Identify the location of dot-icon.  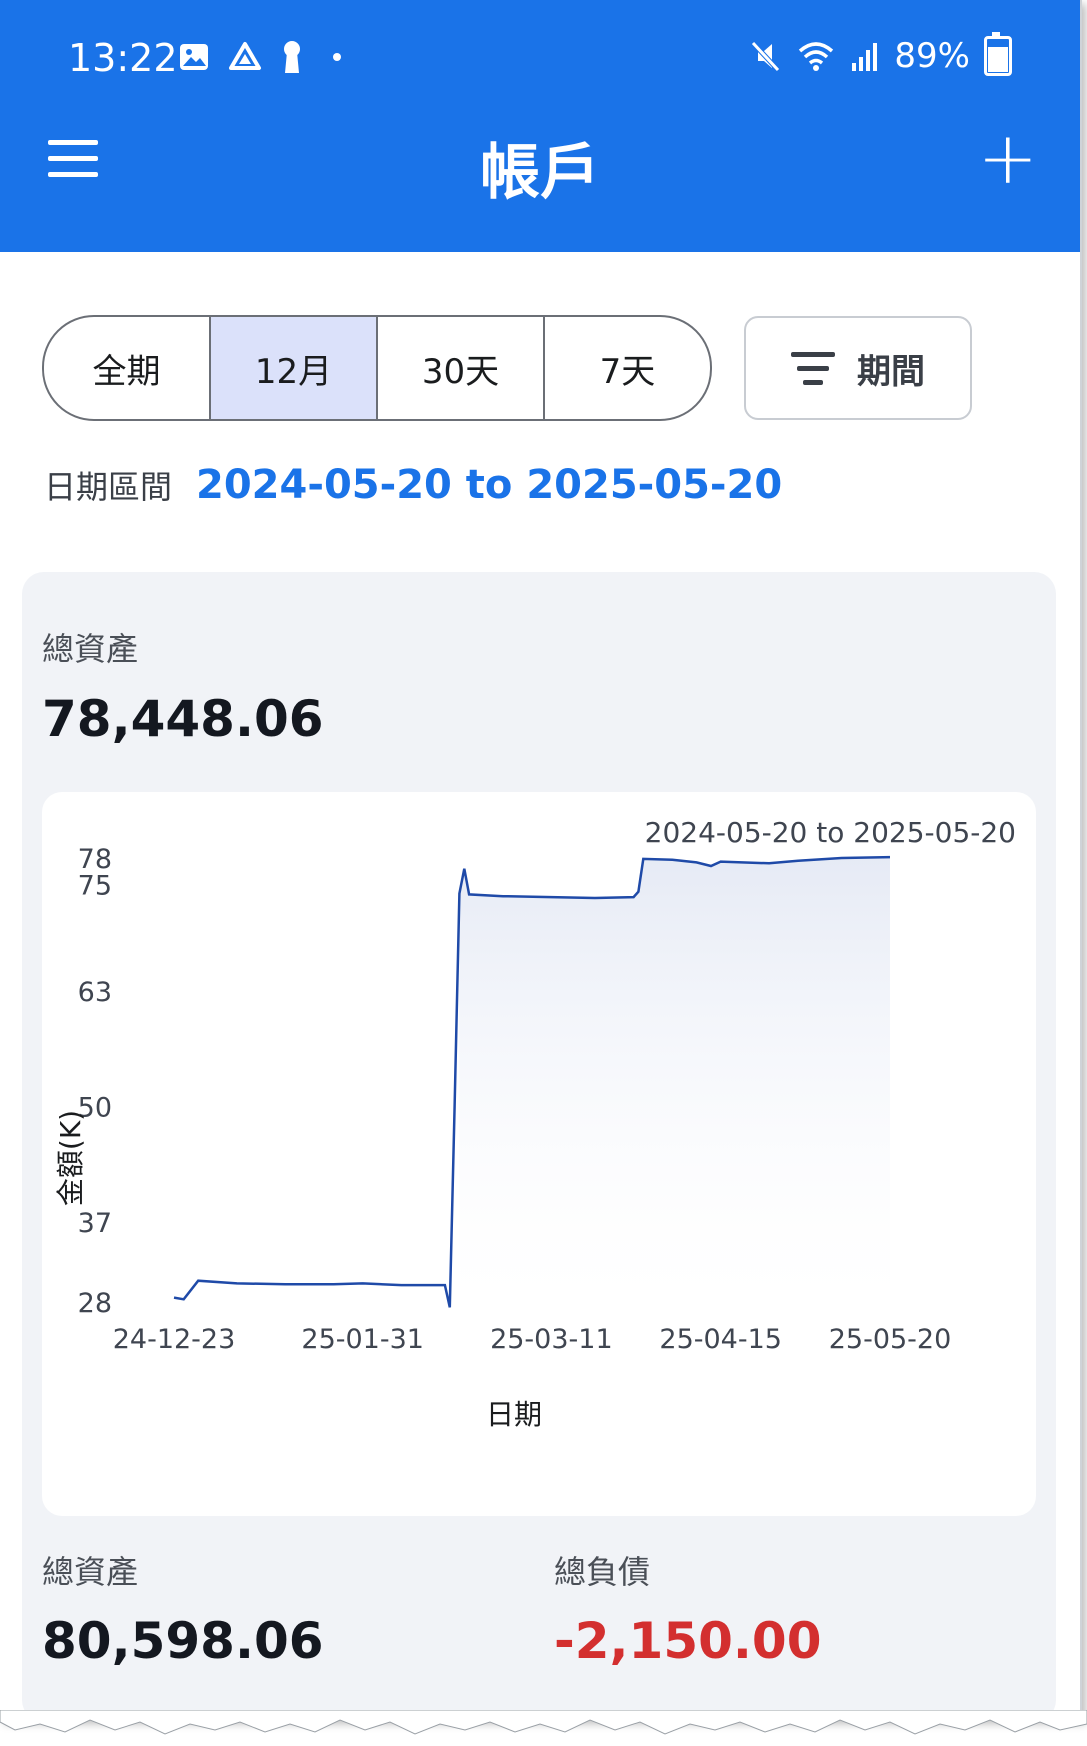
(337, 57).